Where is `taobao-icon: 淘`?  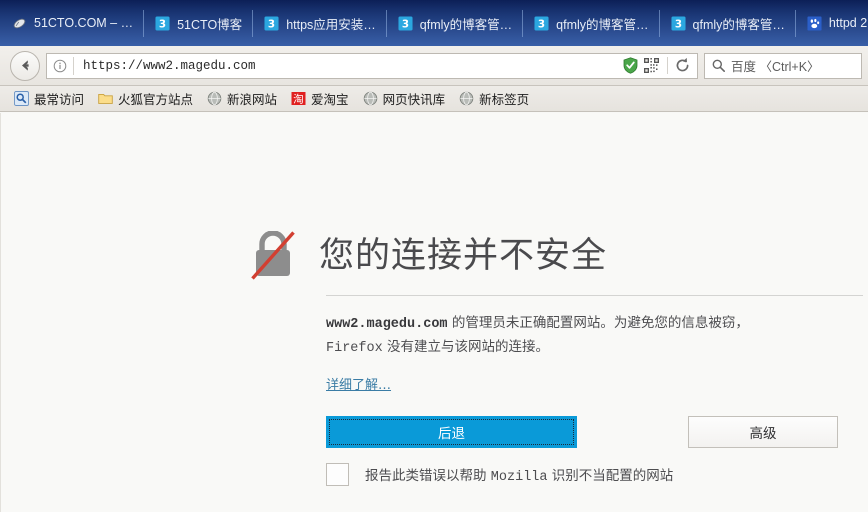 taobao-icon: 淘 is located at coordinates (298, 98).